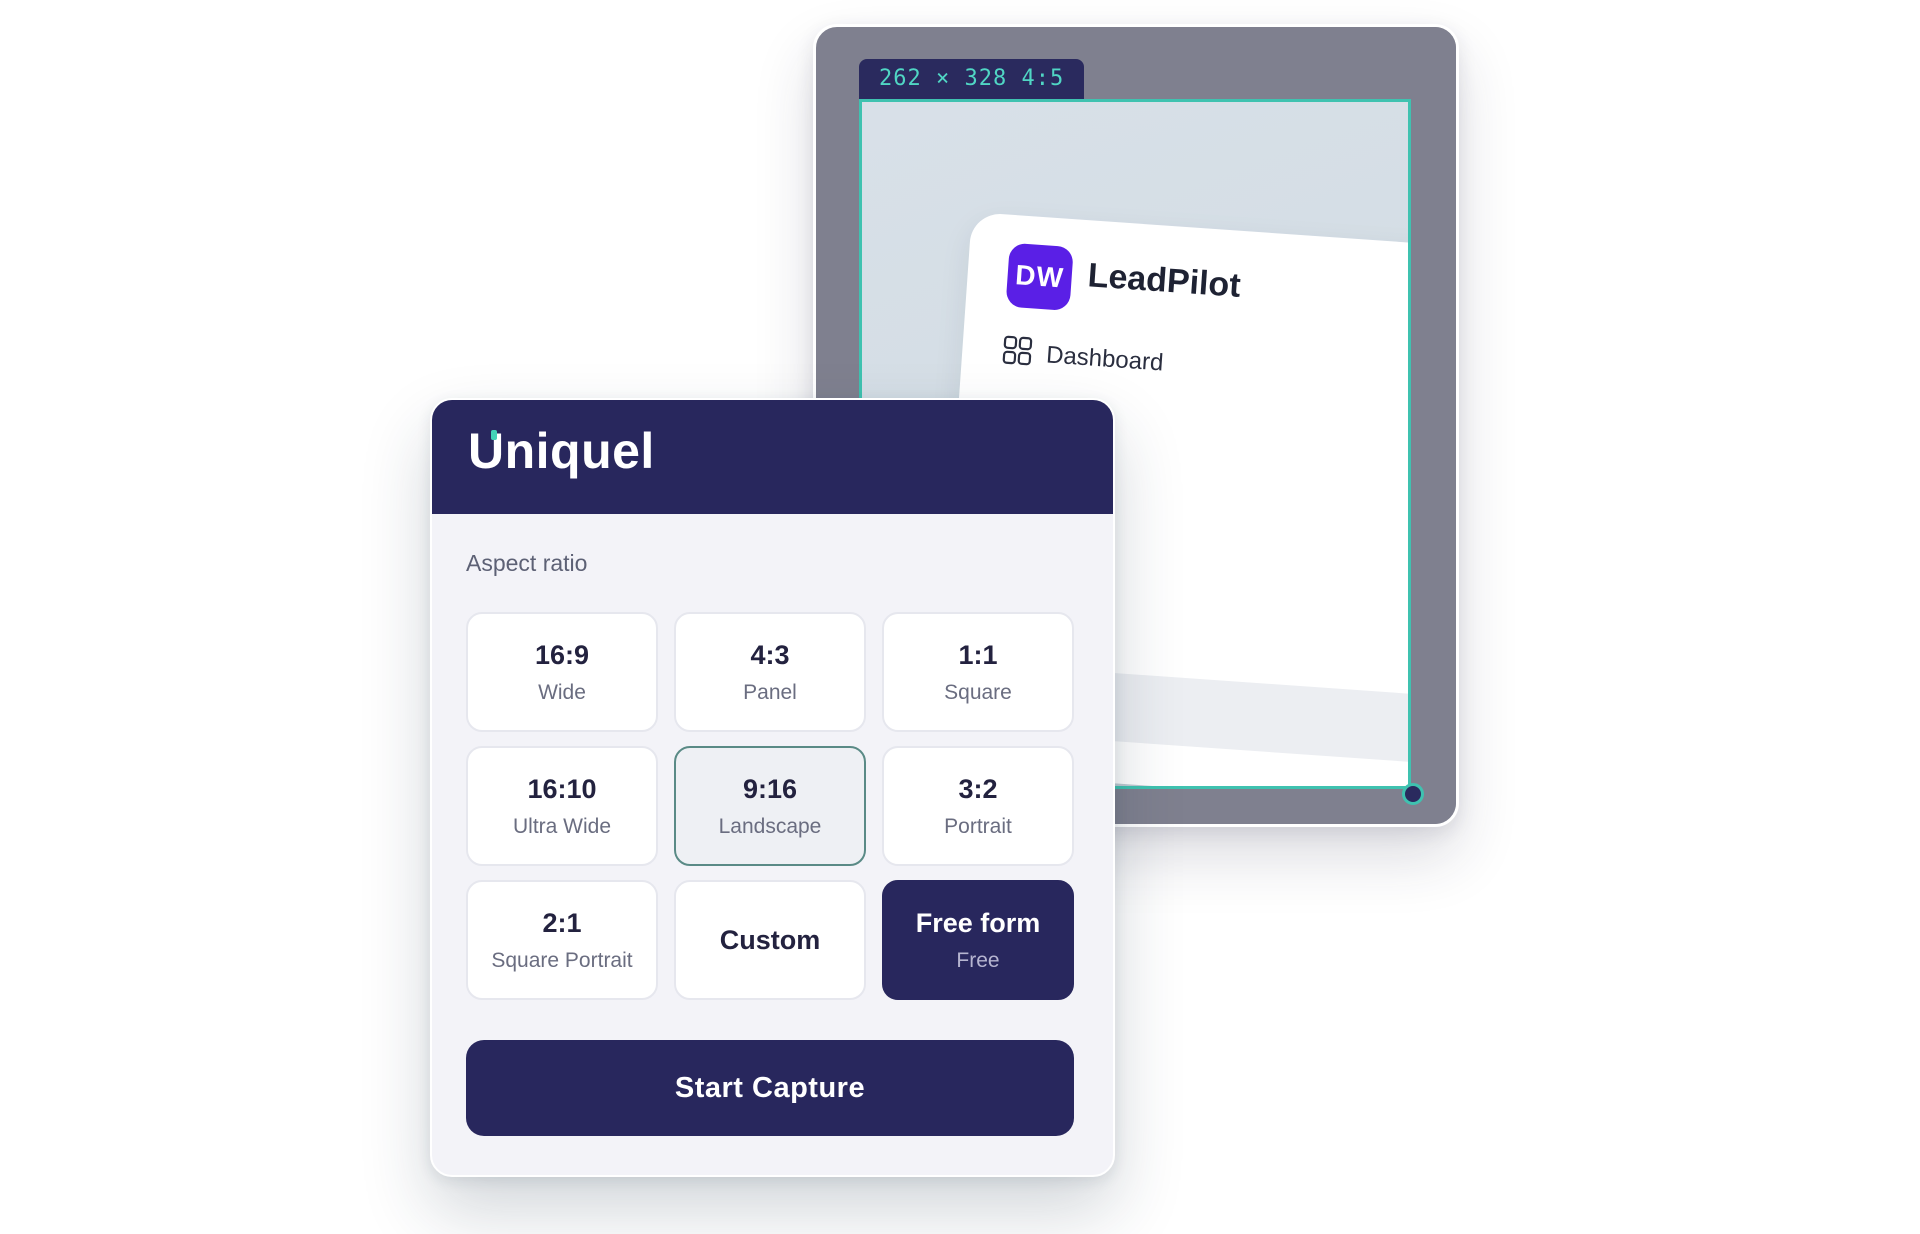  I want to click on ratio-option-16-10: 16:10 Ultra Wide, so click(562, 806).